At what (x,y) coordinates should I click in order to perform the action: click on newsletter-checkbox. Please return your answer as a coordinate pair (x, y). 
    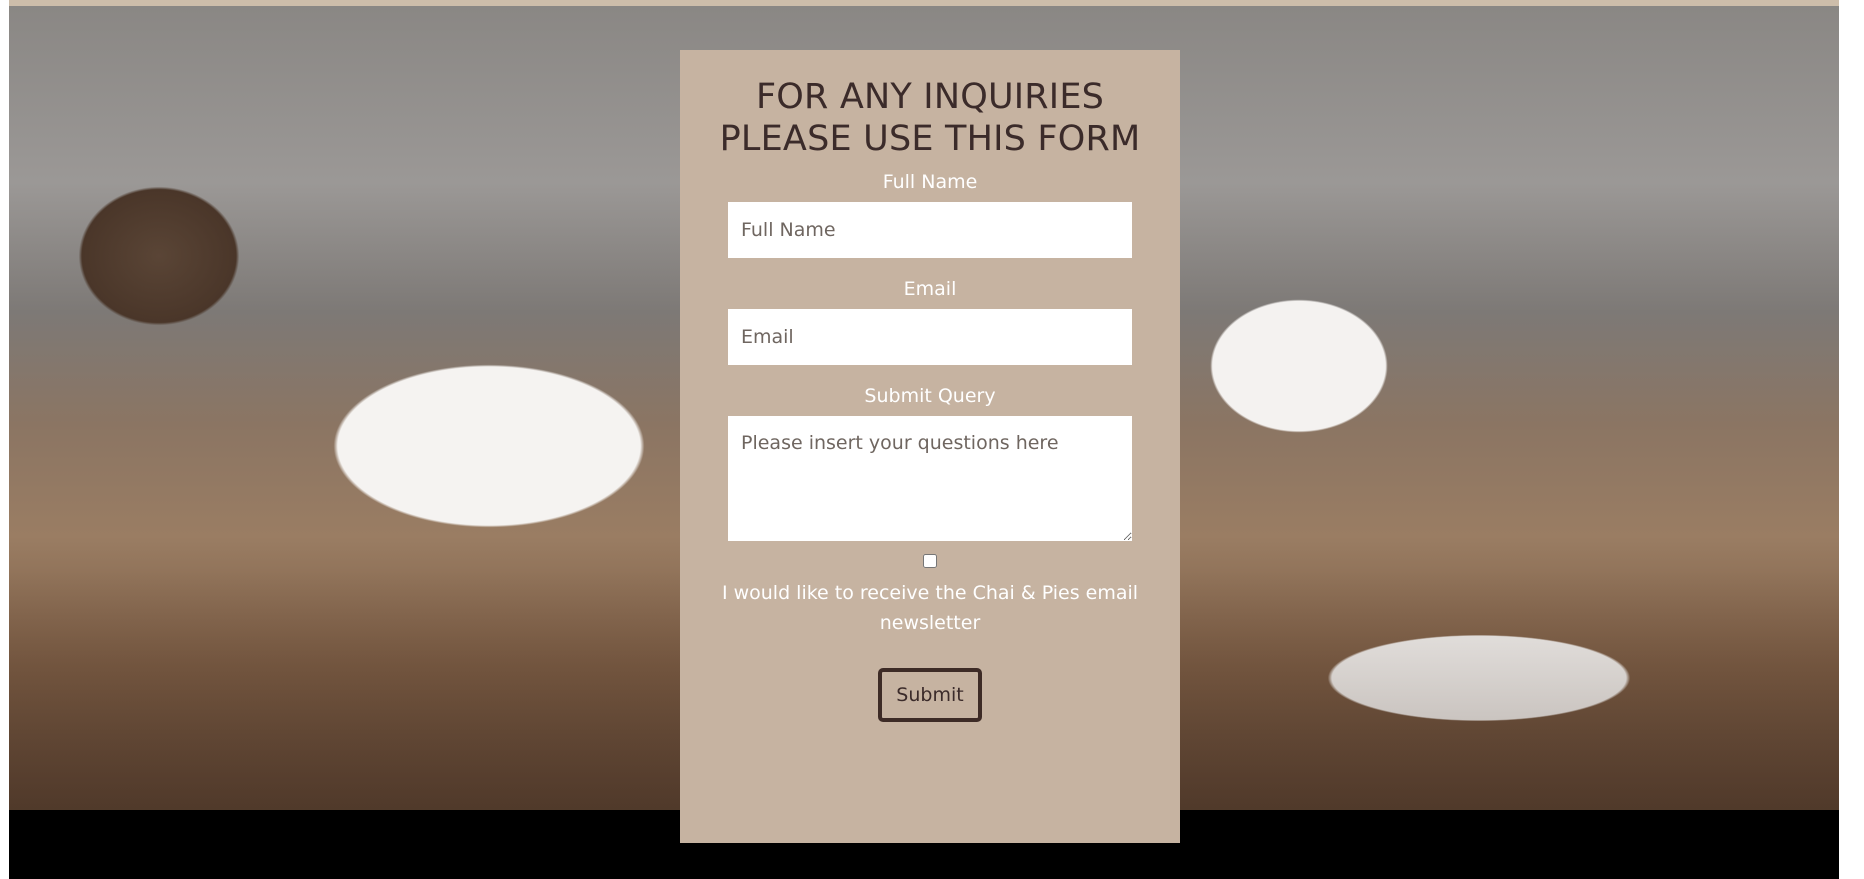
    Looking at the image, I should click on (930, 561).